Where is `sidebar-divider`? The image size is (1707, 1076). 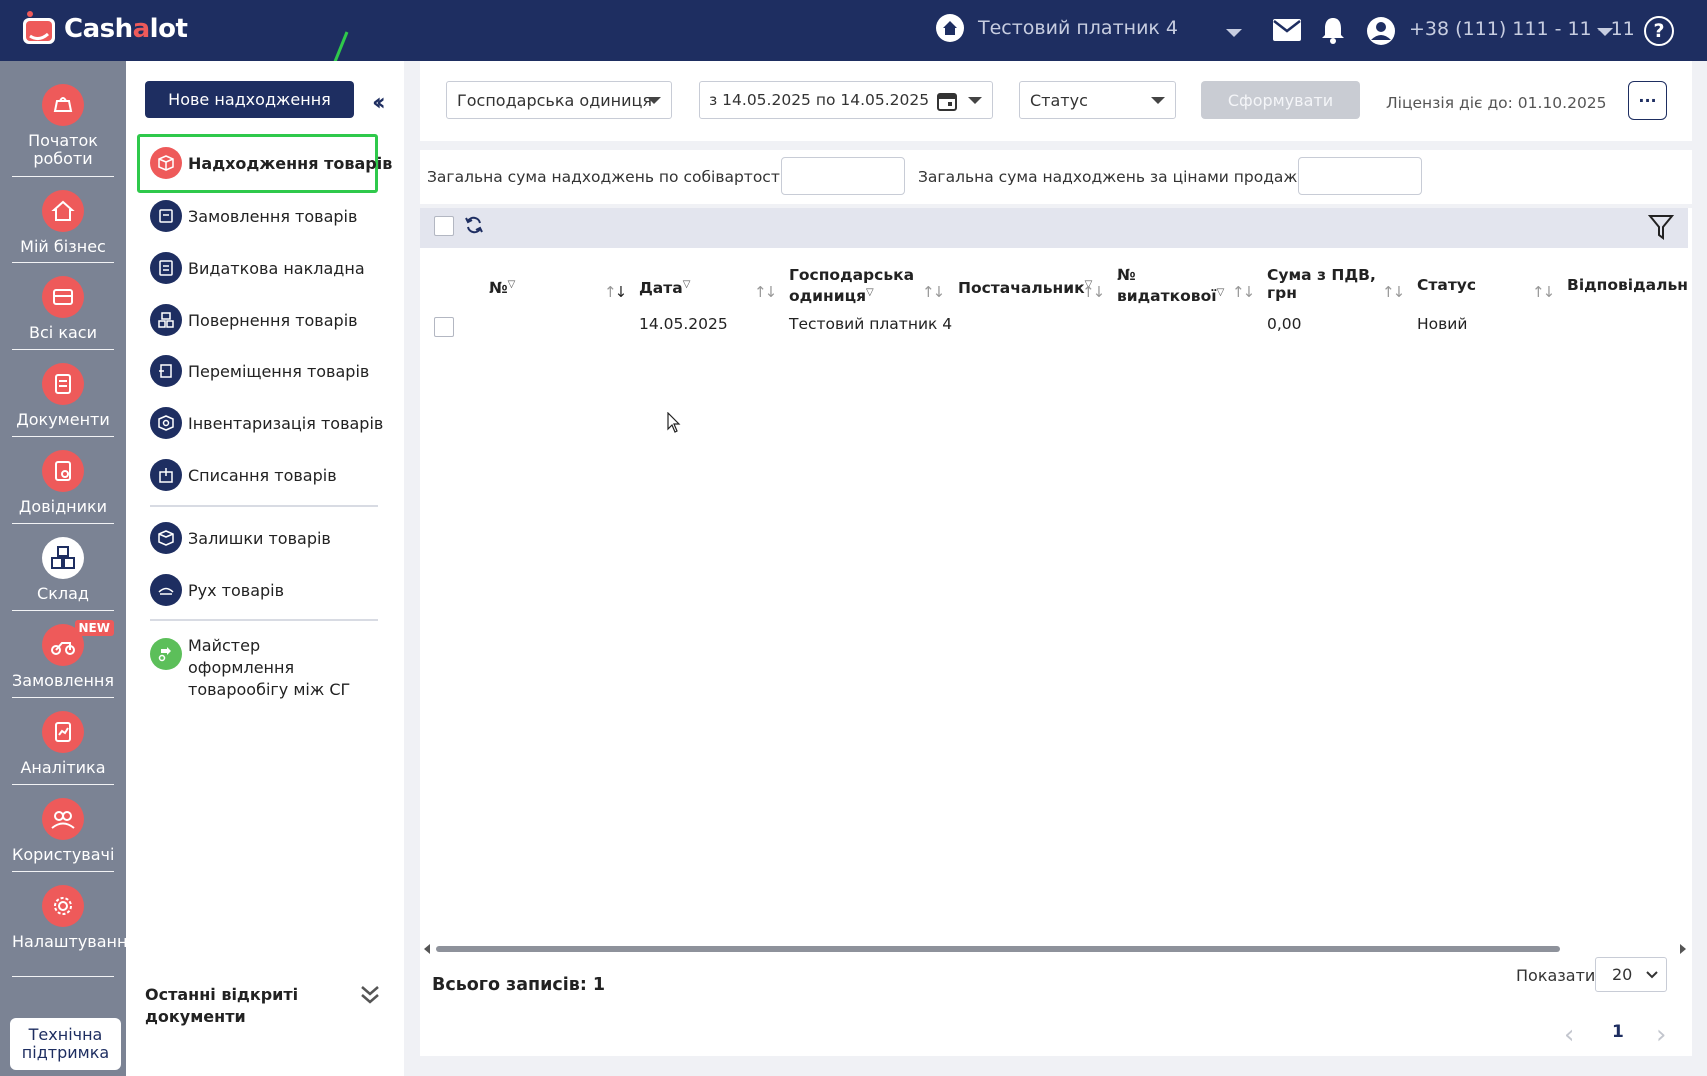 sidebar-divider is located at coordinates (264, 506).